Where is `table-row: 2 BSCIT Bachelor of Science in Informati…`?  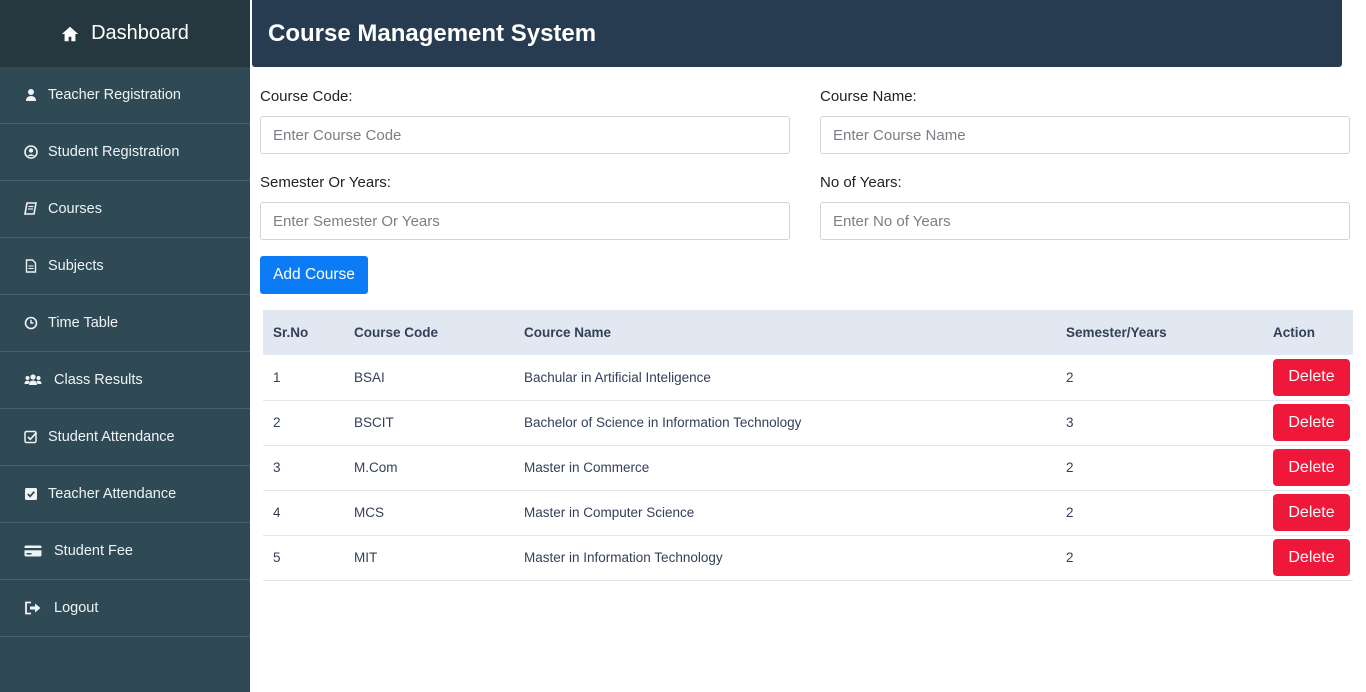
table-row: 2 BSCIT Bachelor of Science in Informati… is located at coordinates (808, 422).